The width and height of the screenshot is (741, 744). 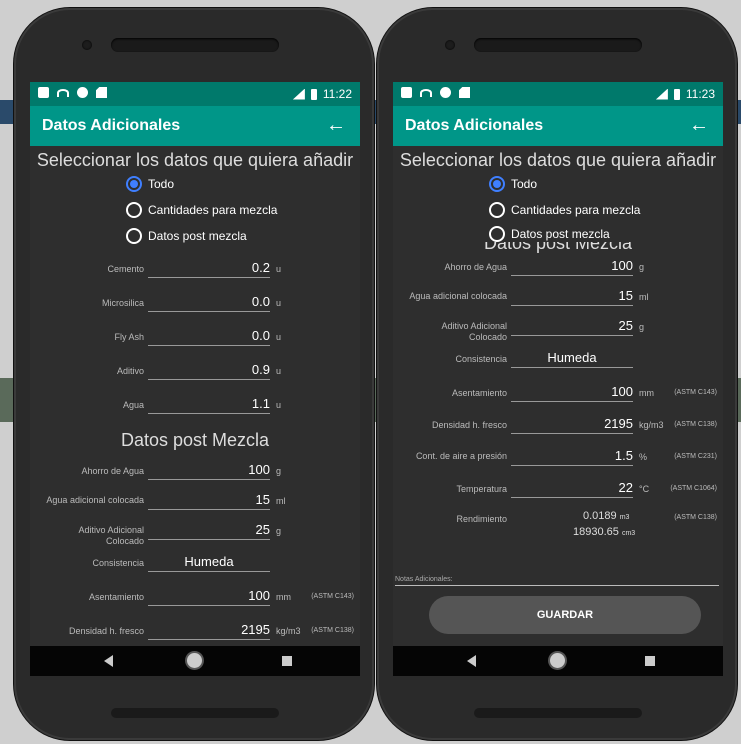 What do you see at coordinates (558, 94) in the screenshot?
I see `status-bar: 11:23` at bounding box center [558, 94].